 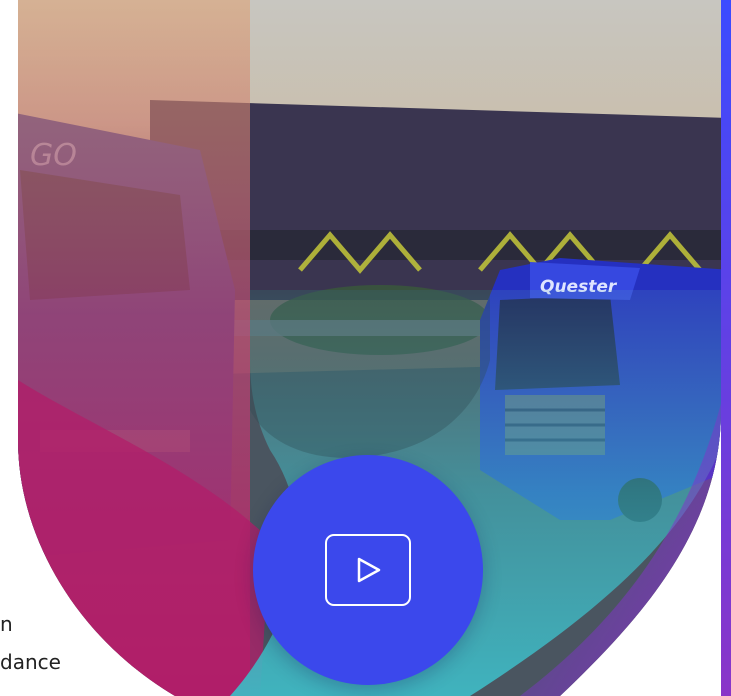 What do you see at coordinates (726, 348) in the screenshot?
I see `accent-band` at bounding box center [726, 348].